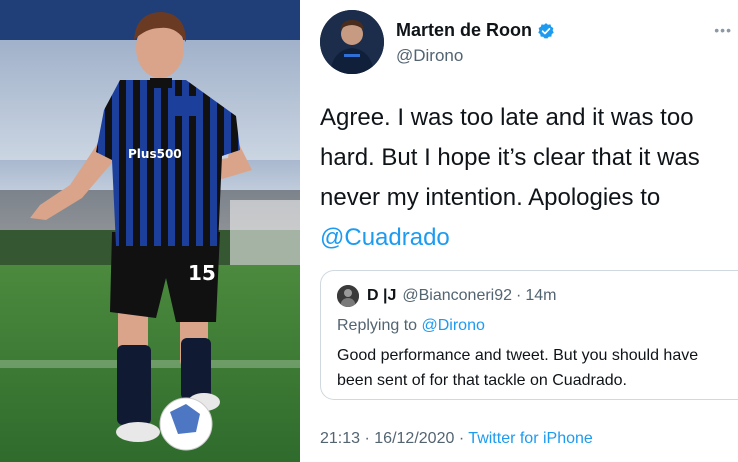 The height and width of the screenshot is (462, 738). Describe the element at coordinates (385, 237) in the screenshot. I see `tweet-mention-link: @Cuadrado` at that location.